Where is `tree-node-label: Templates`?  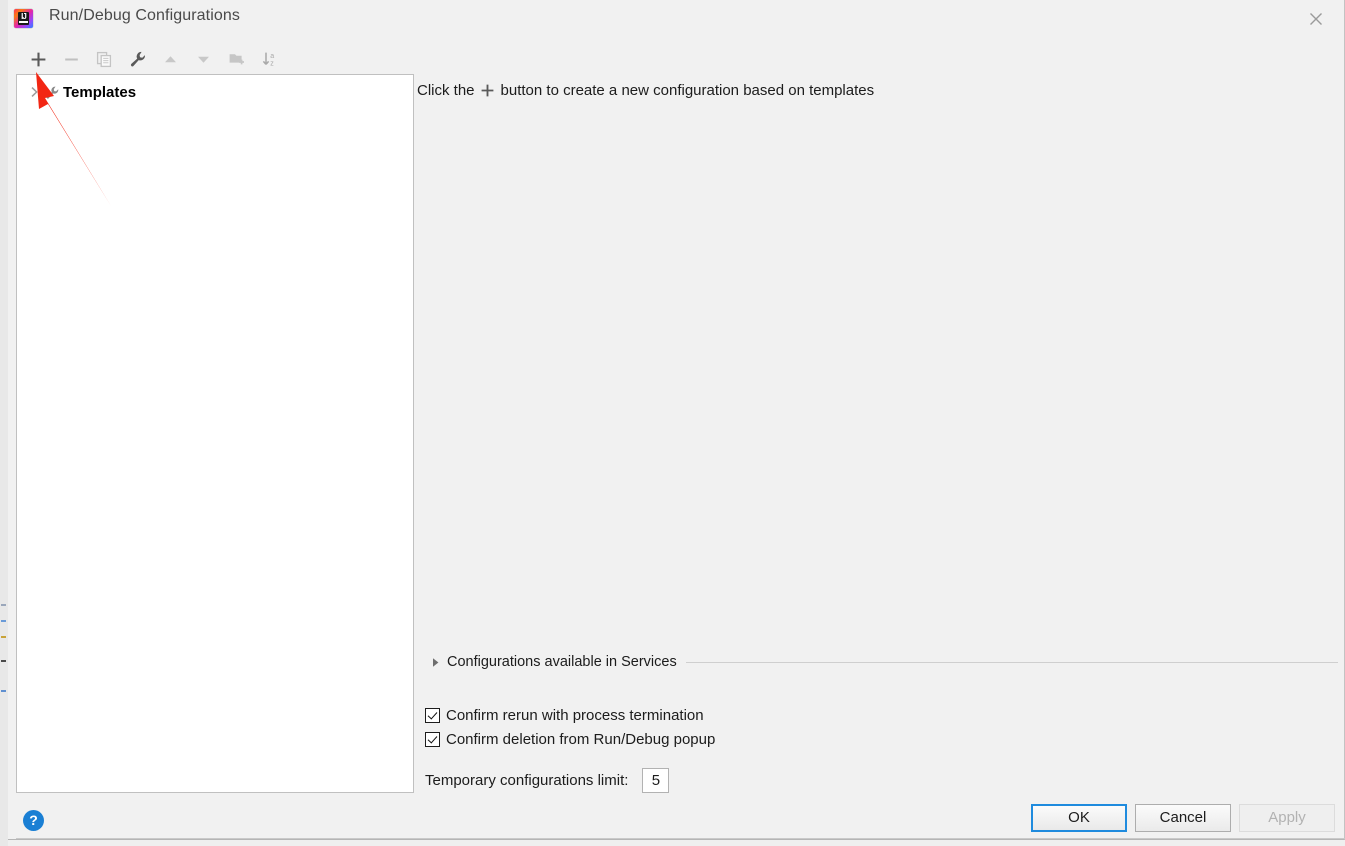
tree-node-label: Templates is located at coordinates (100, 92).